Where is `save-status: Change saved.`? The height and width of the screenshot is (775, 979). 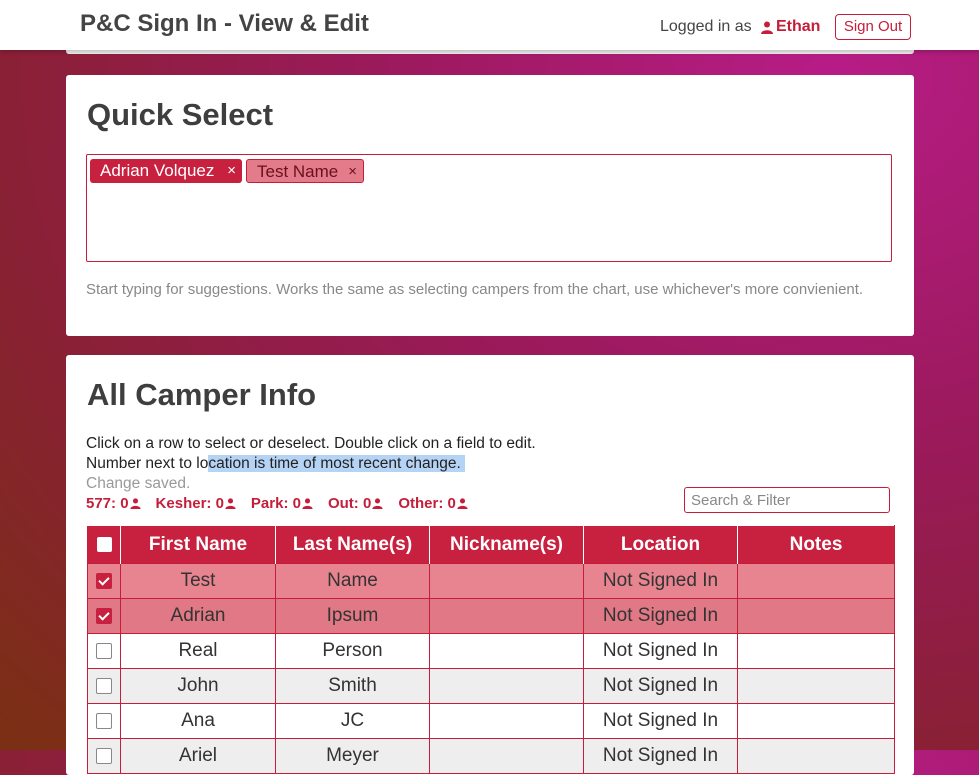 save-status: Change saved. is located at coordinates (138, 483).